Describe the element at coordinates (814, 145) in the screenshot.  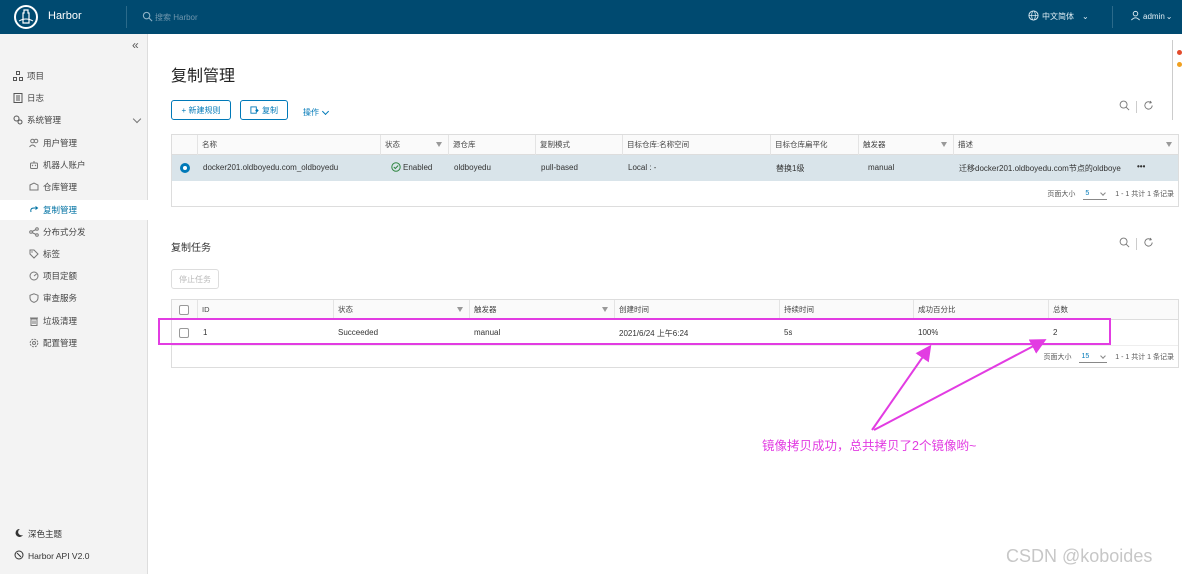
I see `column-header: 目标仓库扁平化` at that location.